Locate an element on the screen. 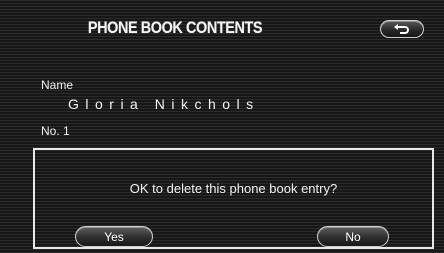 The image size is (444, 253). name-label: Name is located at coordinates (57, 85).